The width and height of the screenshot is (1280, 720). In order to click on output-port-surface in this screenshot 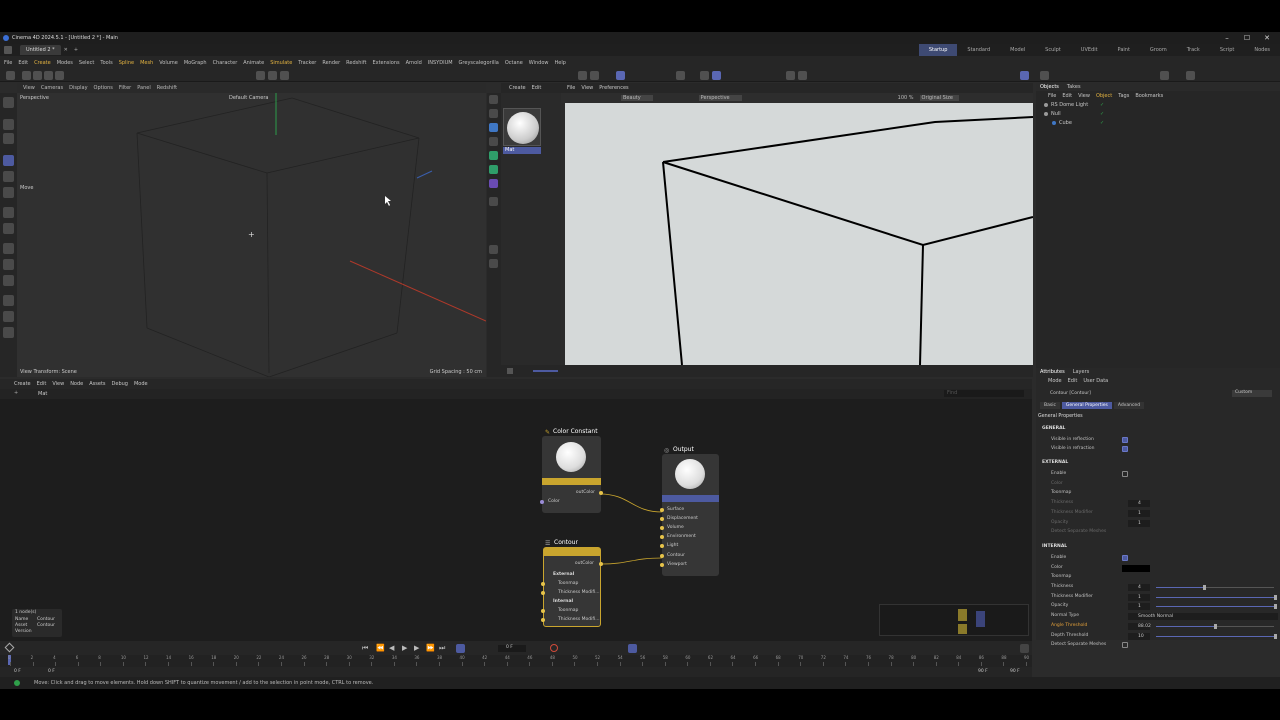, I will do `click(662, 510)`.